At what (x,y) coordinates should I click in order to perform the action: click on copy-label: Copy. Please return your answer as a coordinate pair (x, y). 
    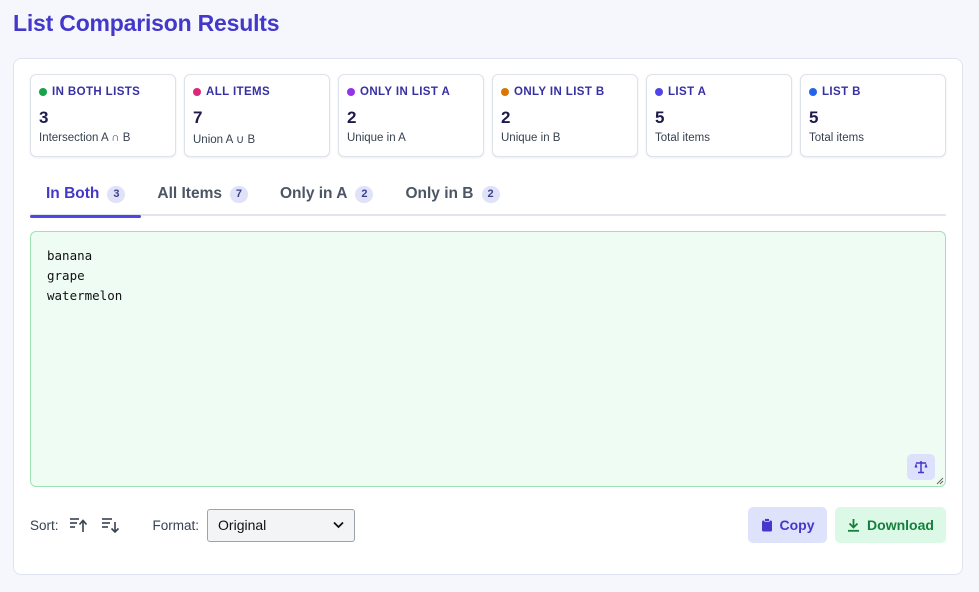
    Looking at the image, I should click on (797, 525).